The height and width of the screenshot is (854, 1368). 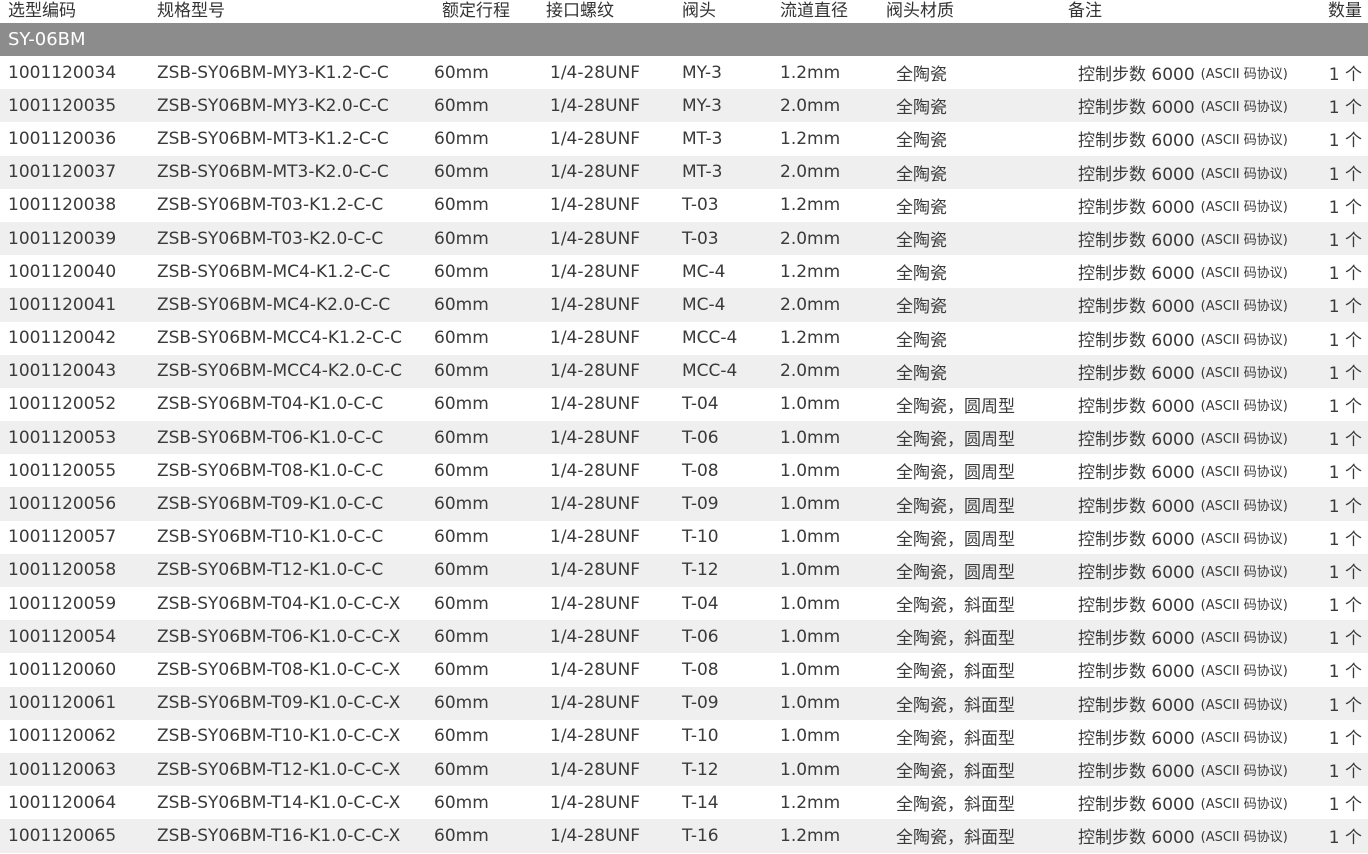 I want to click on header-diameter: 流道直径, so click(x=814, y=11).